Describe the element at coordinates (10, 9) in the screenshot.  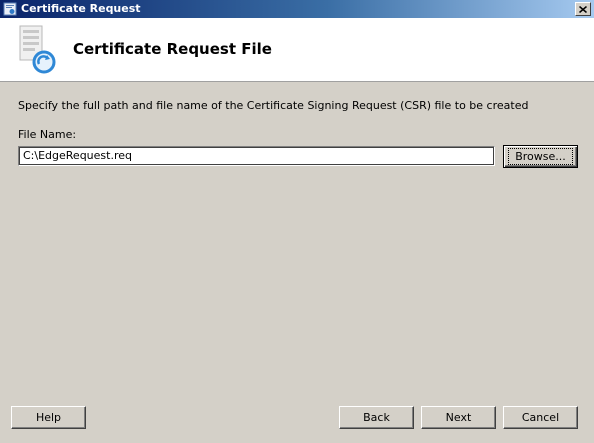
I see `certificate-app-icon` at that location.